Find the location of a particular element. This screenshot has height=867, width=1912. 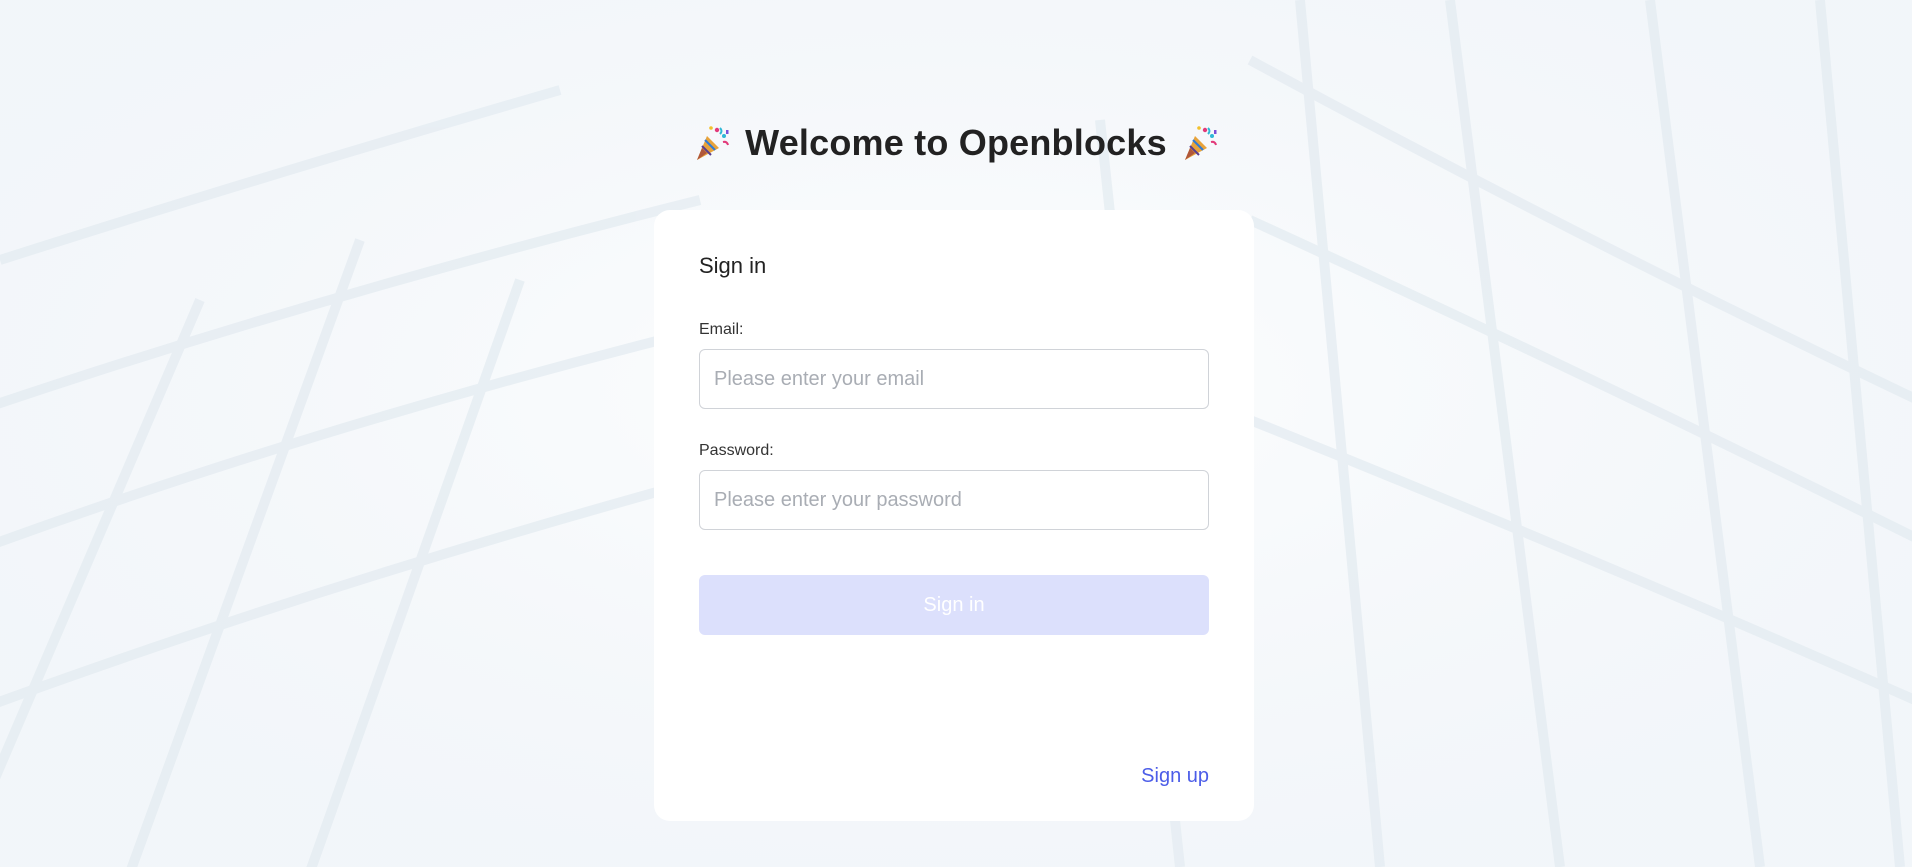

password-label: Password: is located at coordinates (736, 450).